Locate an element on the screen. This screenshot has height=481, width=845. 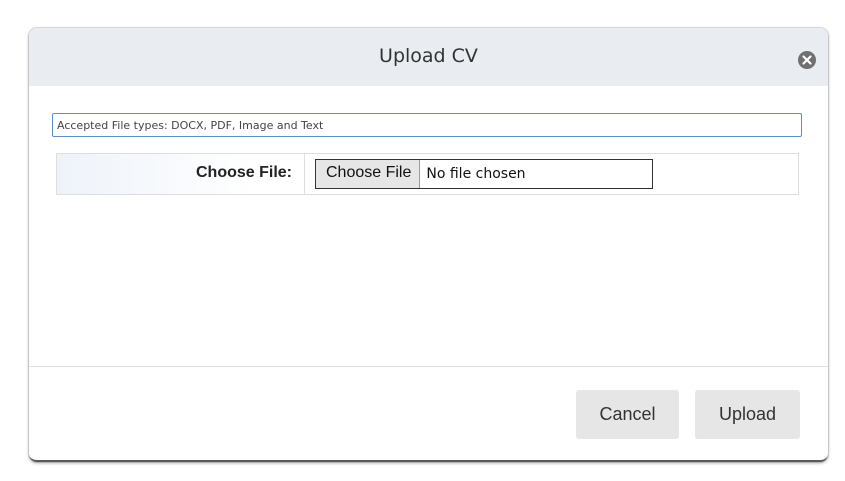
file-upload-row: Choose File: Choose File No file chosen is located at coordinates (427, 174).